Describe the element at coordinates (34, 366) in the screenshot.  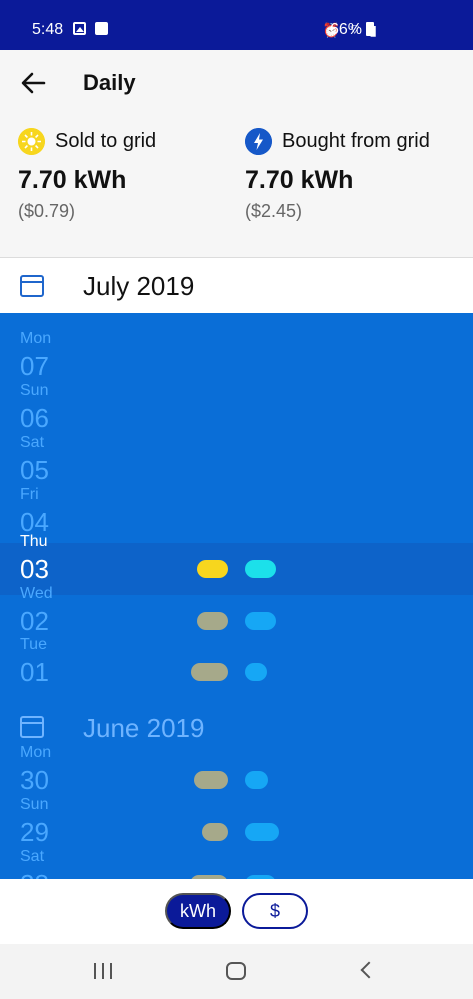
I see `day-number: 07` at that location.